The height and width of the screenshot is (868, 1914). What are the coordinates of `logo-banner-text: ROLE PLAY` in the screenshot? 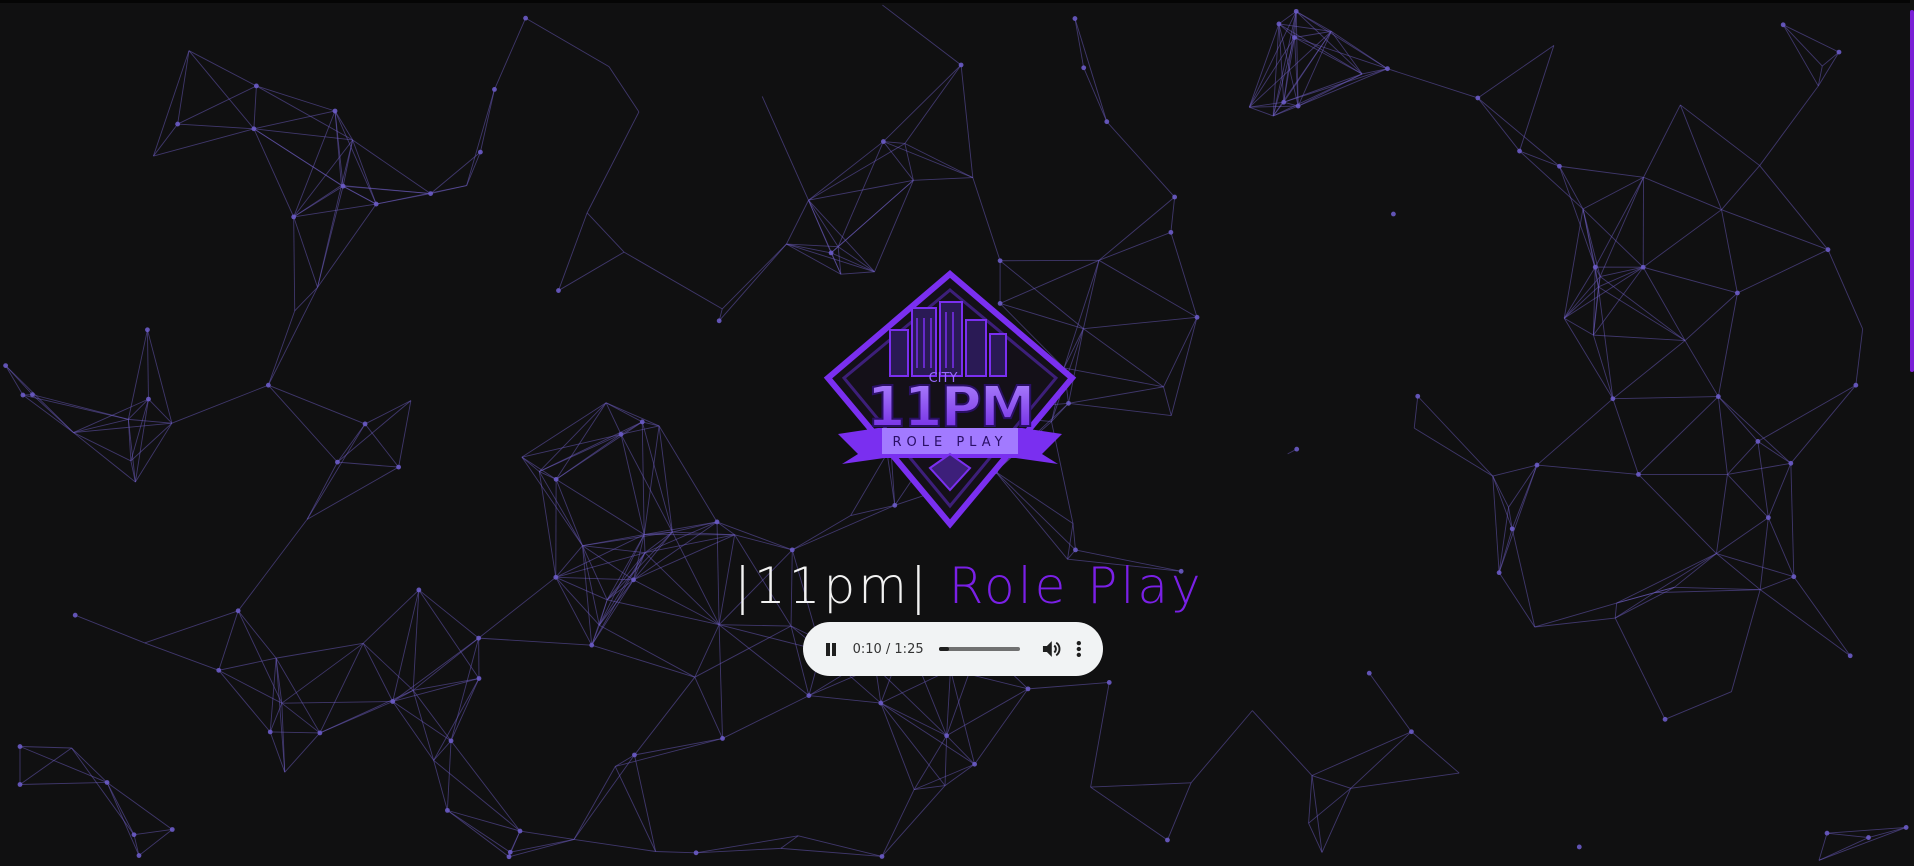 It's located at (949, 442).